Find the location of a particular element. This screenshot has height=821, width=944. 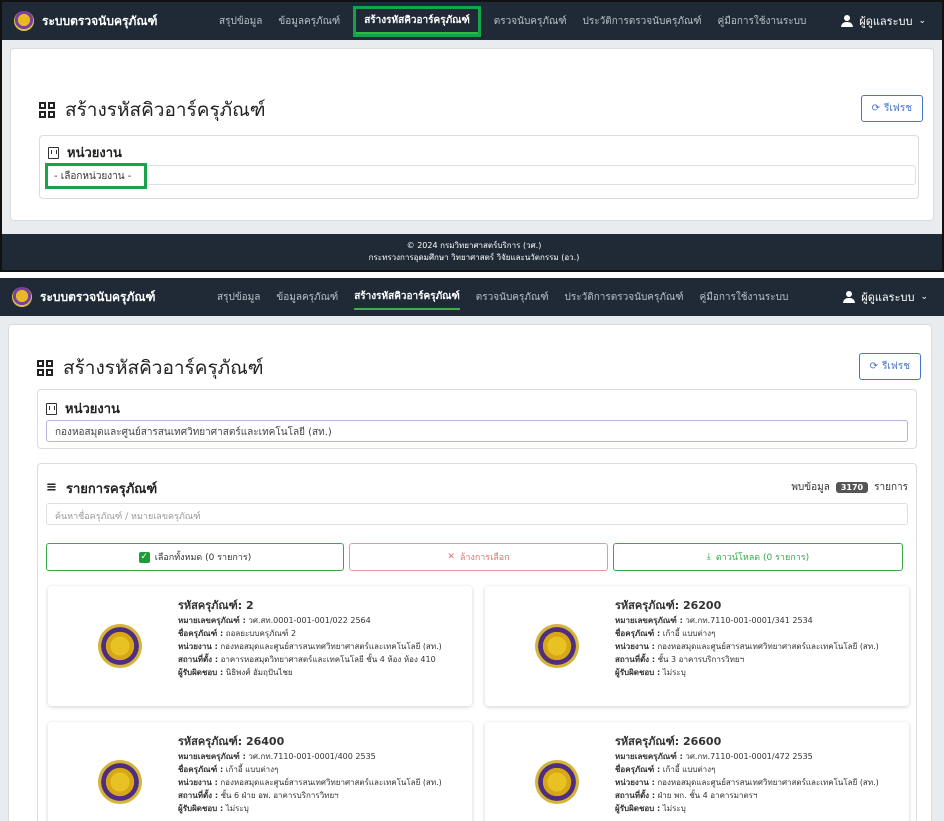

asset-code: รหัสครุภัณฑ์: 26200 is located at coordinates (668, 605).